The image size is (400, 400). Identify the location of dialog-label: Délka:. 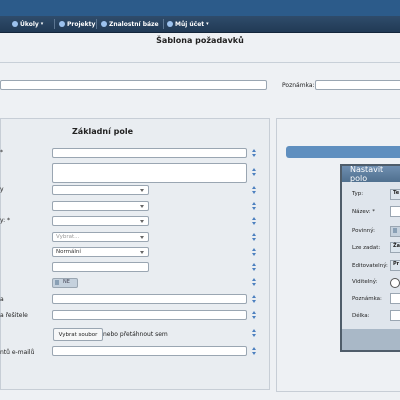
(361, 316).